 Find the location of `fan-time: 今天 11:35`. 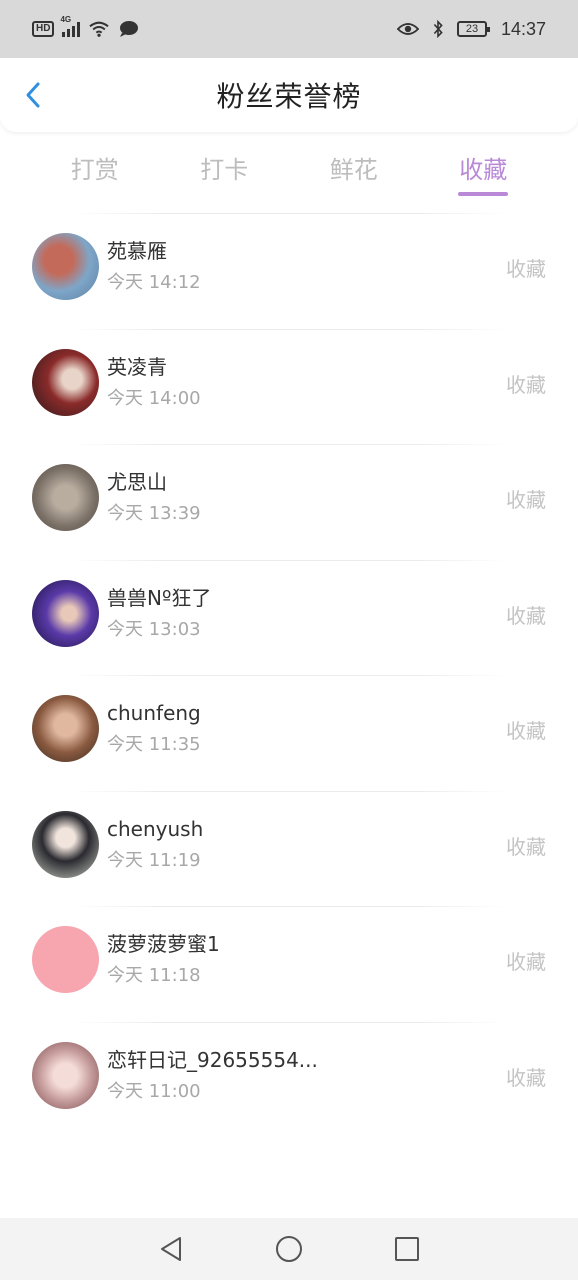

fan-time: 今天 11:35 is located at coordinates (154, 744).